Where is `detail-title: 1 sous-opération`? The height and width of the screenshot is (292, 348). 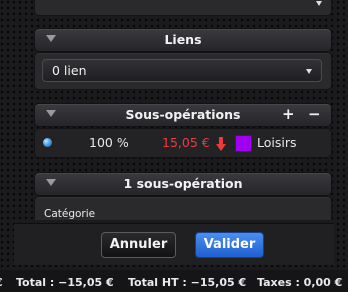 detail-title: 1 sous-opération is located at coordinates (183, 183).